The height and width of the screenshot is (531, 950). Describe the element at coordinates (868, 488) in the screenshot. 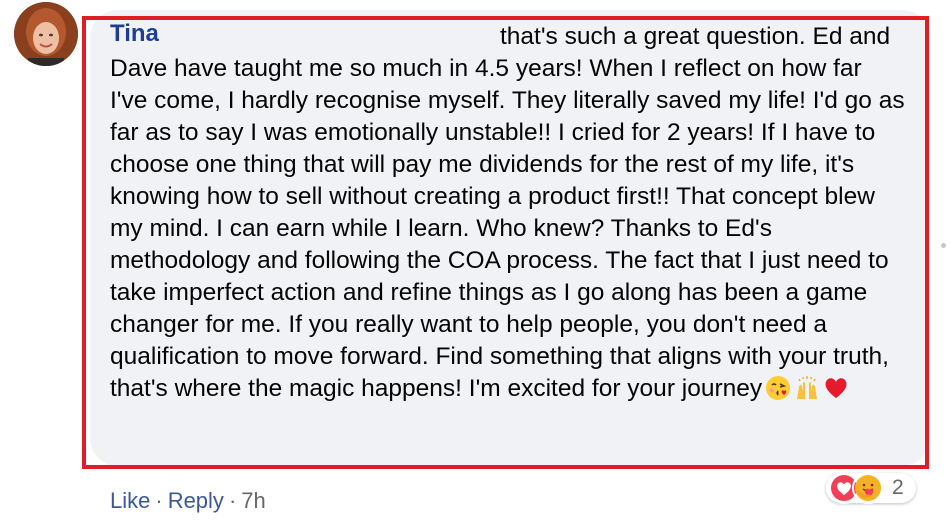

I see `care-reaction-icon` at that location.